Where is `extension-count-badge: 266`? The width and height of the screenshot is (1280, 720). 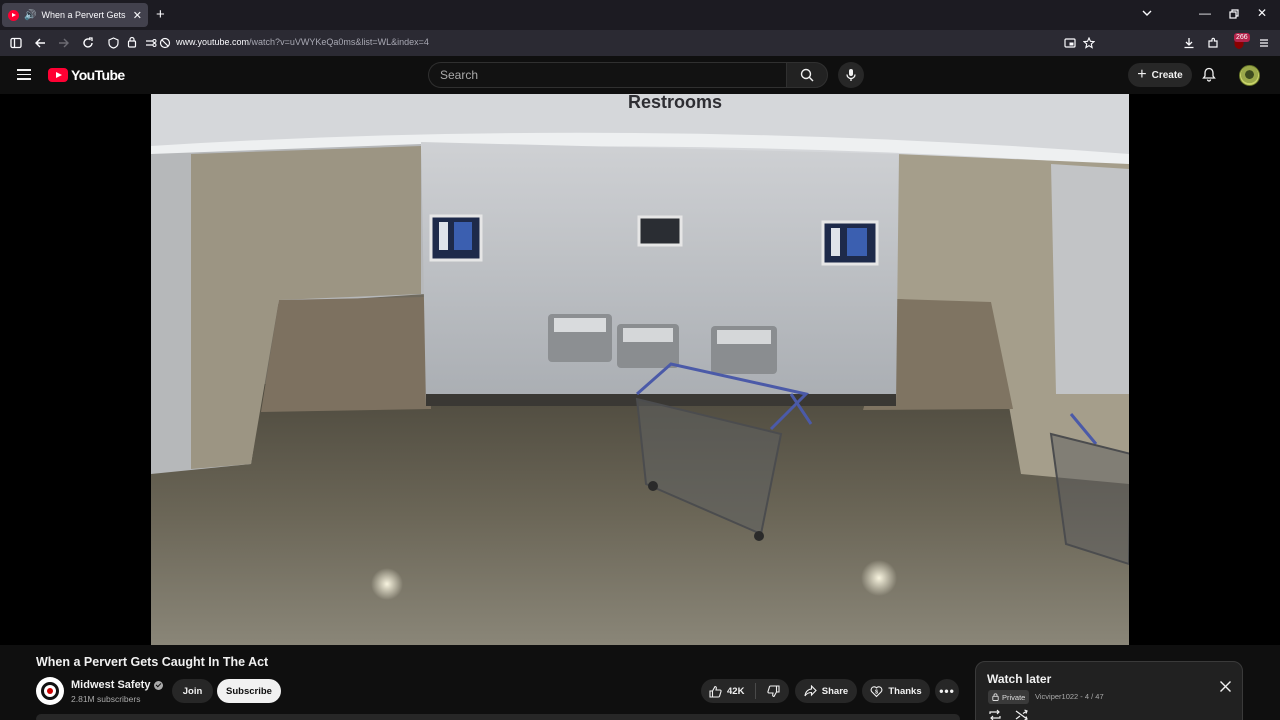
extension-count-badge: 266 is located at coordinates (1242, 37).